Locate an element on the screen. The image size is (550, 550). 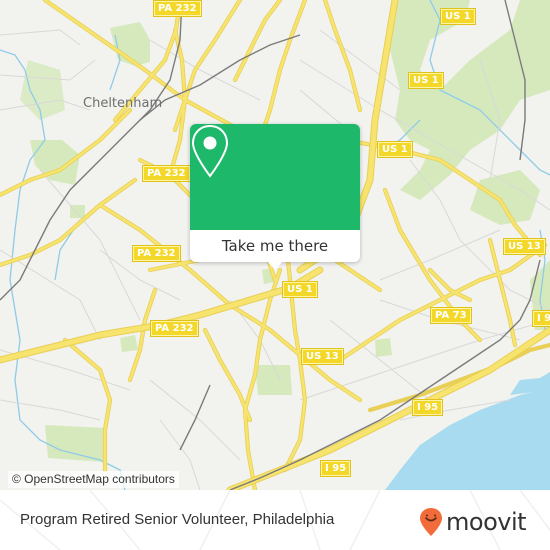
moovit-pin-icon is located at coordinates (431, 522).